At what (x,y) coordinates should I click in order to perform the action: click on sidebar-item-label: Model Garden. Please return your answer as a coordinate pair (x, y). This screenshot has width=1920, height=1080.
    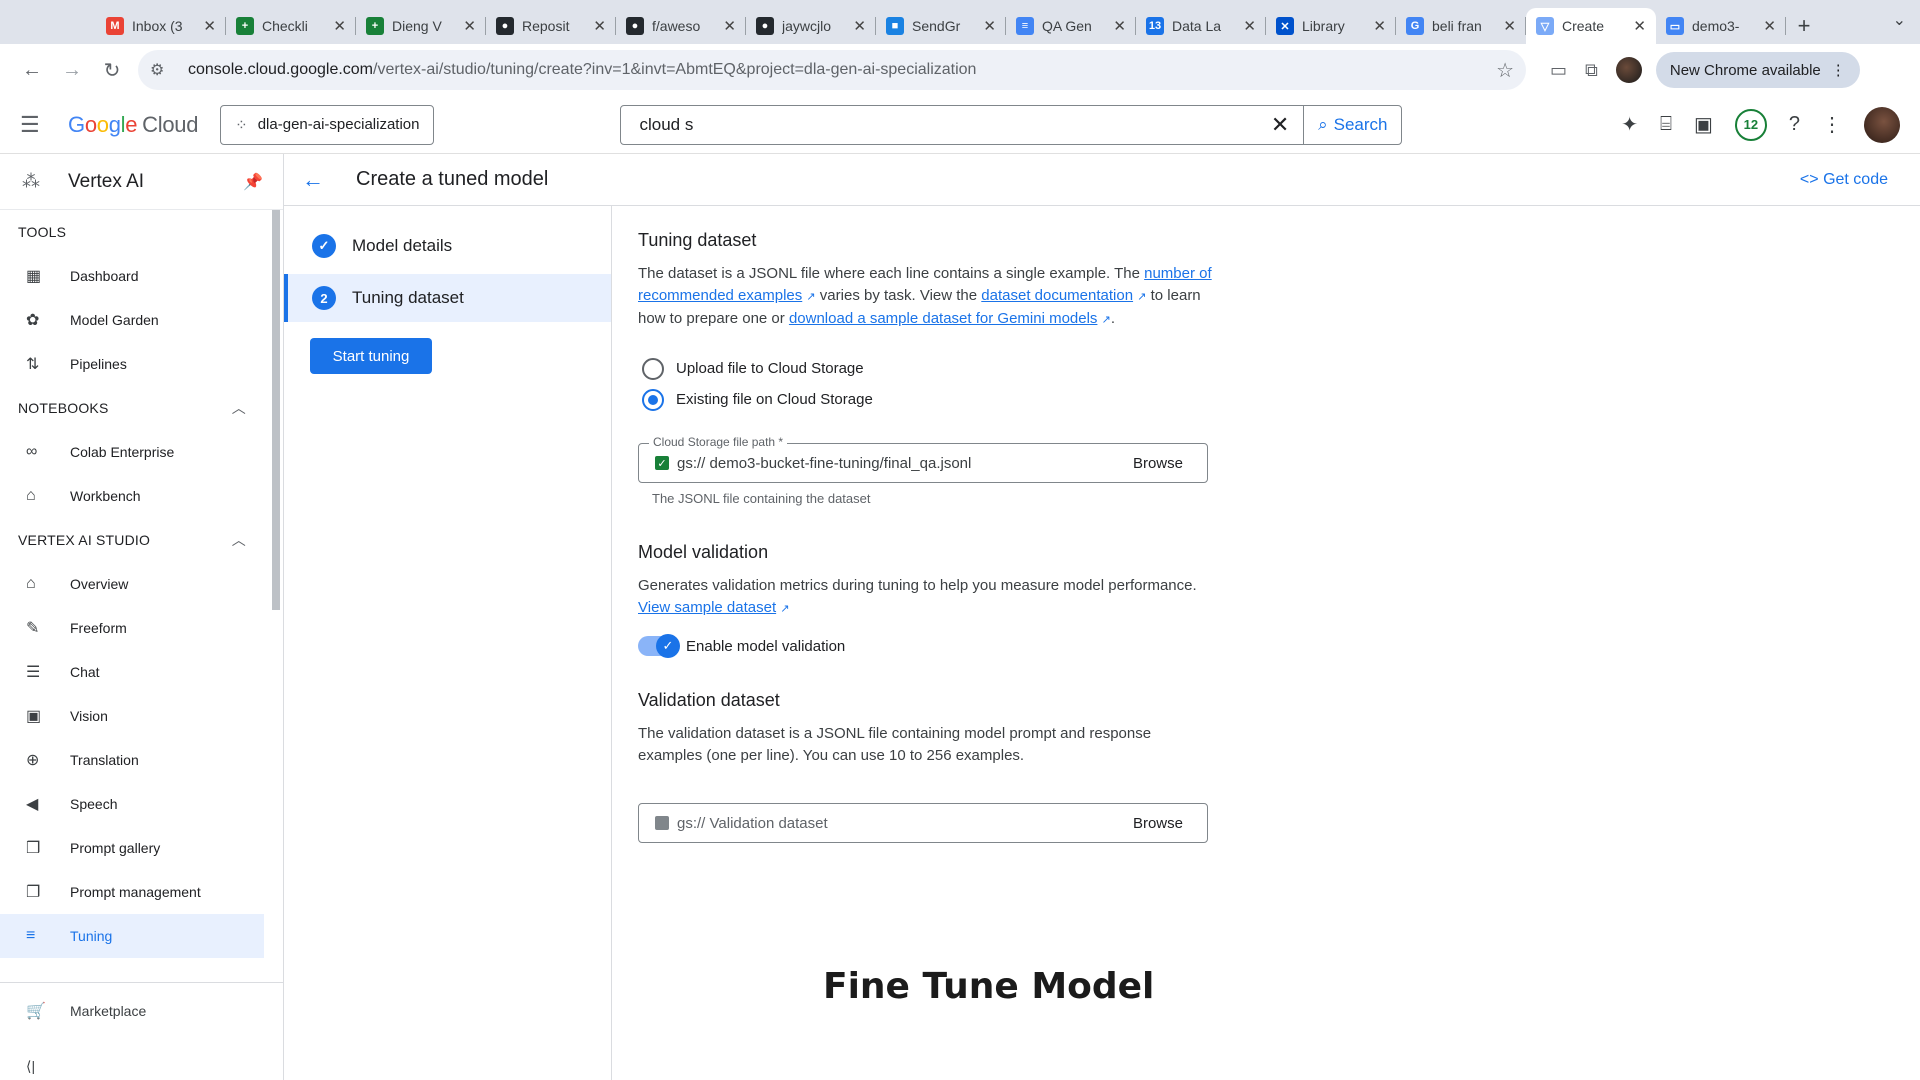
    Looking at the image, I should click on (114, 320).